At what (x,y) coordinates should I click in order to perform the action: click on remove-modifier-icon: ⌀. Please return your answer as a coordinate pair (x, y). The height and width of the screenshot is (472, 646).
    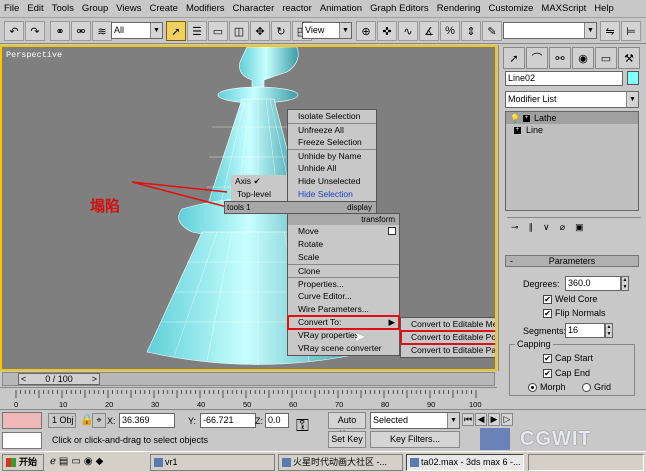
    Looking at the image, I should click on (562, 227).